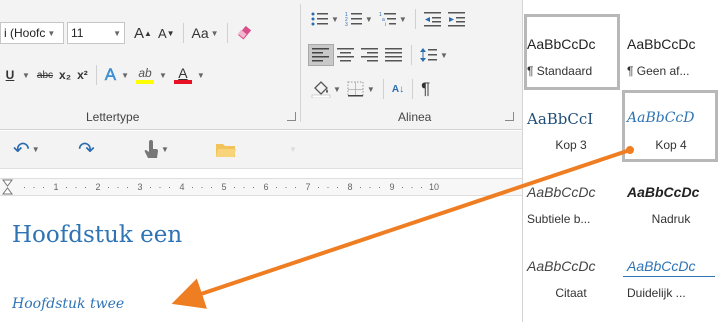 This screenshot has height=322, width=720. I want to click on multilevel-list-icon: 1 a i, so click(387, 19).